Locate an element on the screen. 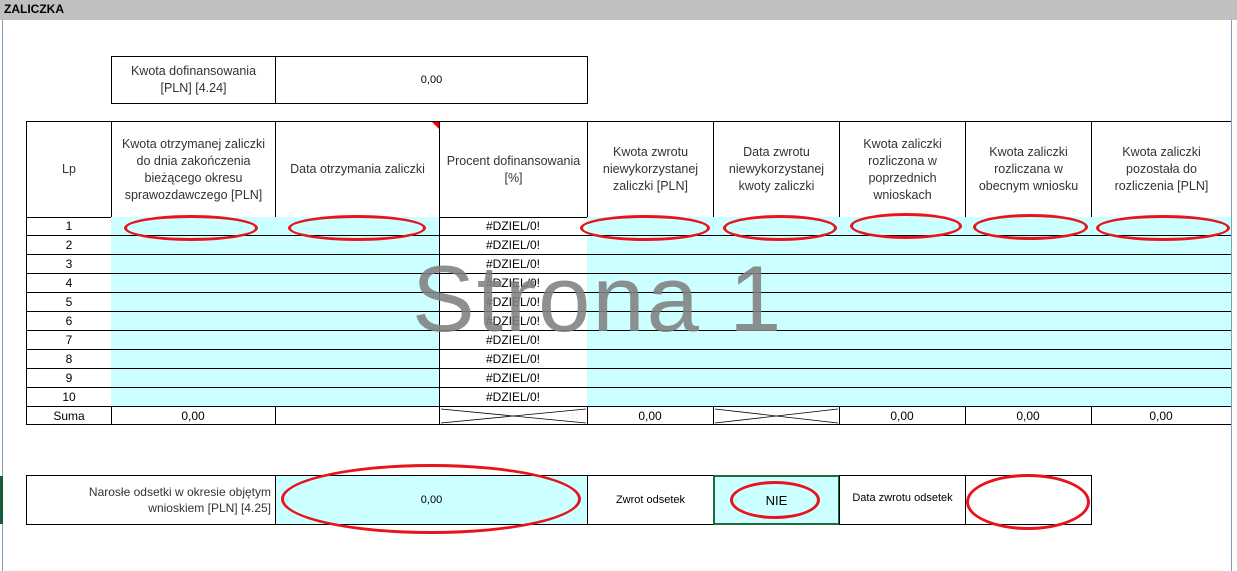  row-lp: 7 is located at coordinates (69, 340).